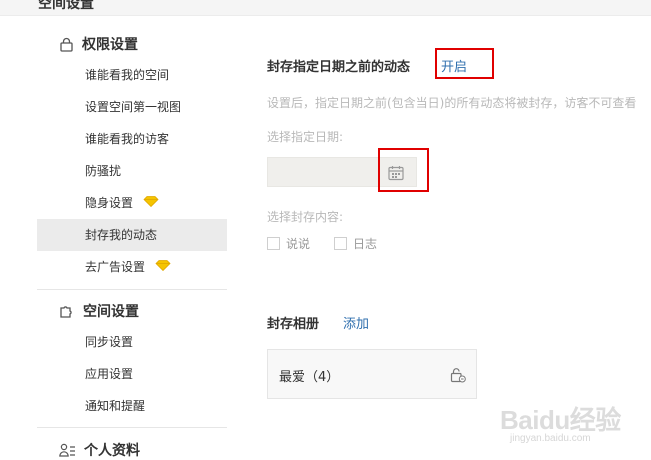  What do you see at coordinates (127, 139) in the screenshot?
I see `sidebar-item-label: 谁能看我的访客` at bounding box center [127, 139].